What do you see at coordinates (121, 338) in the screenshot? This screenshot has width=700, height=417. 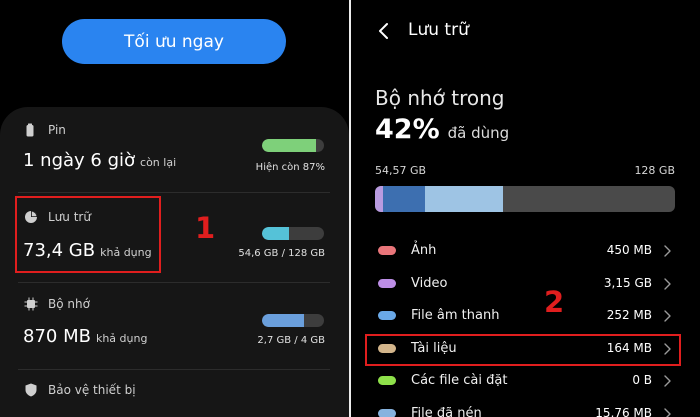 I see `memory-available-suffix: khả dụng` at bounding box center [121, 338].